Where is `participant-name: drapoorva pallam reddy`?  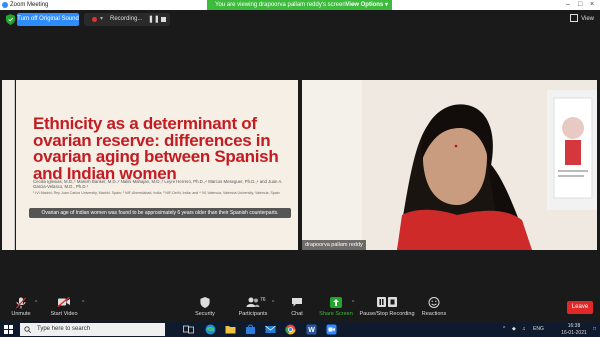 participant-name: drapoorva pallam reddy is located at coordinates (334, 245).